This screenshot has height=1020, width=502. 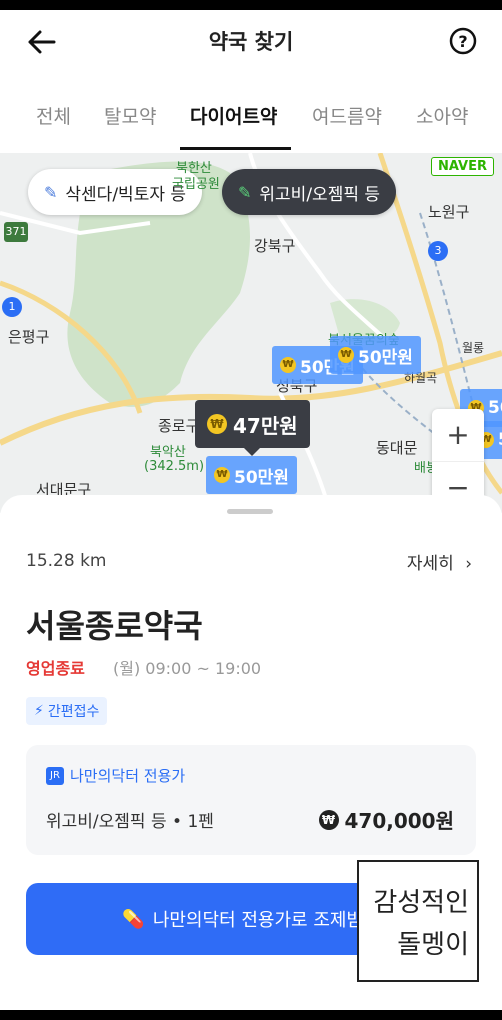 What do you see at coordinates (66, 561) in the screenshot?
I see `distance-text: 15.28 km` at bounding box center [66, 561].